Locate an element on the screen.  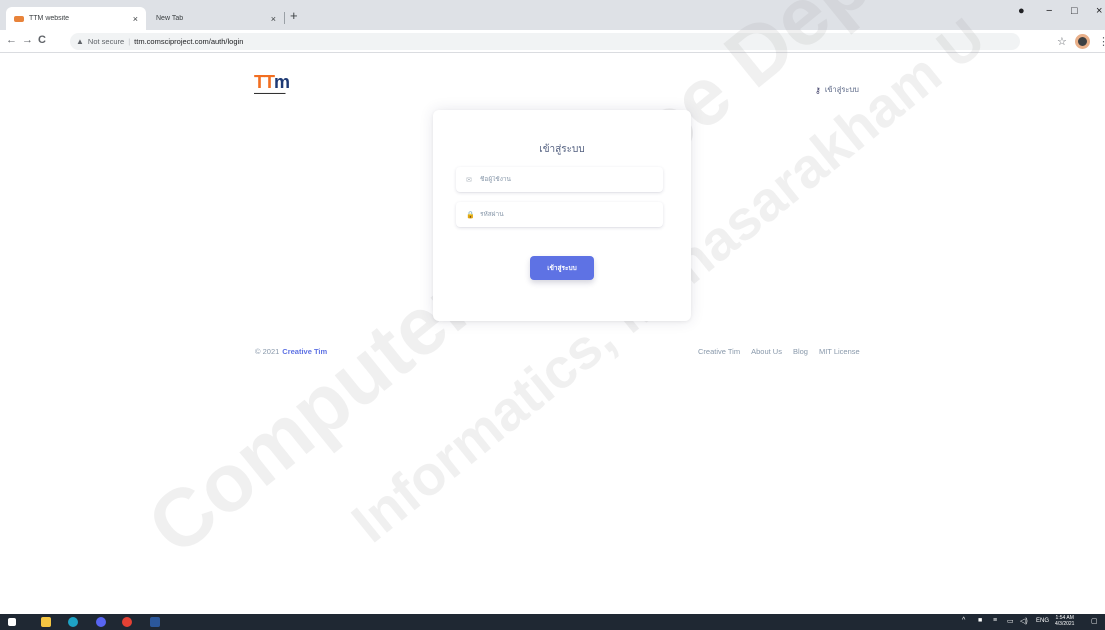
logo-letters-orange: TT is located at coordinates (264, 82).